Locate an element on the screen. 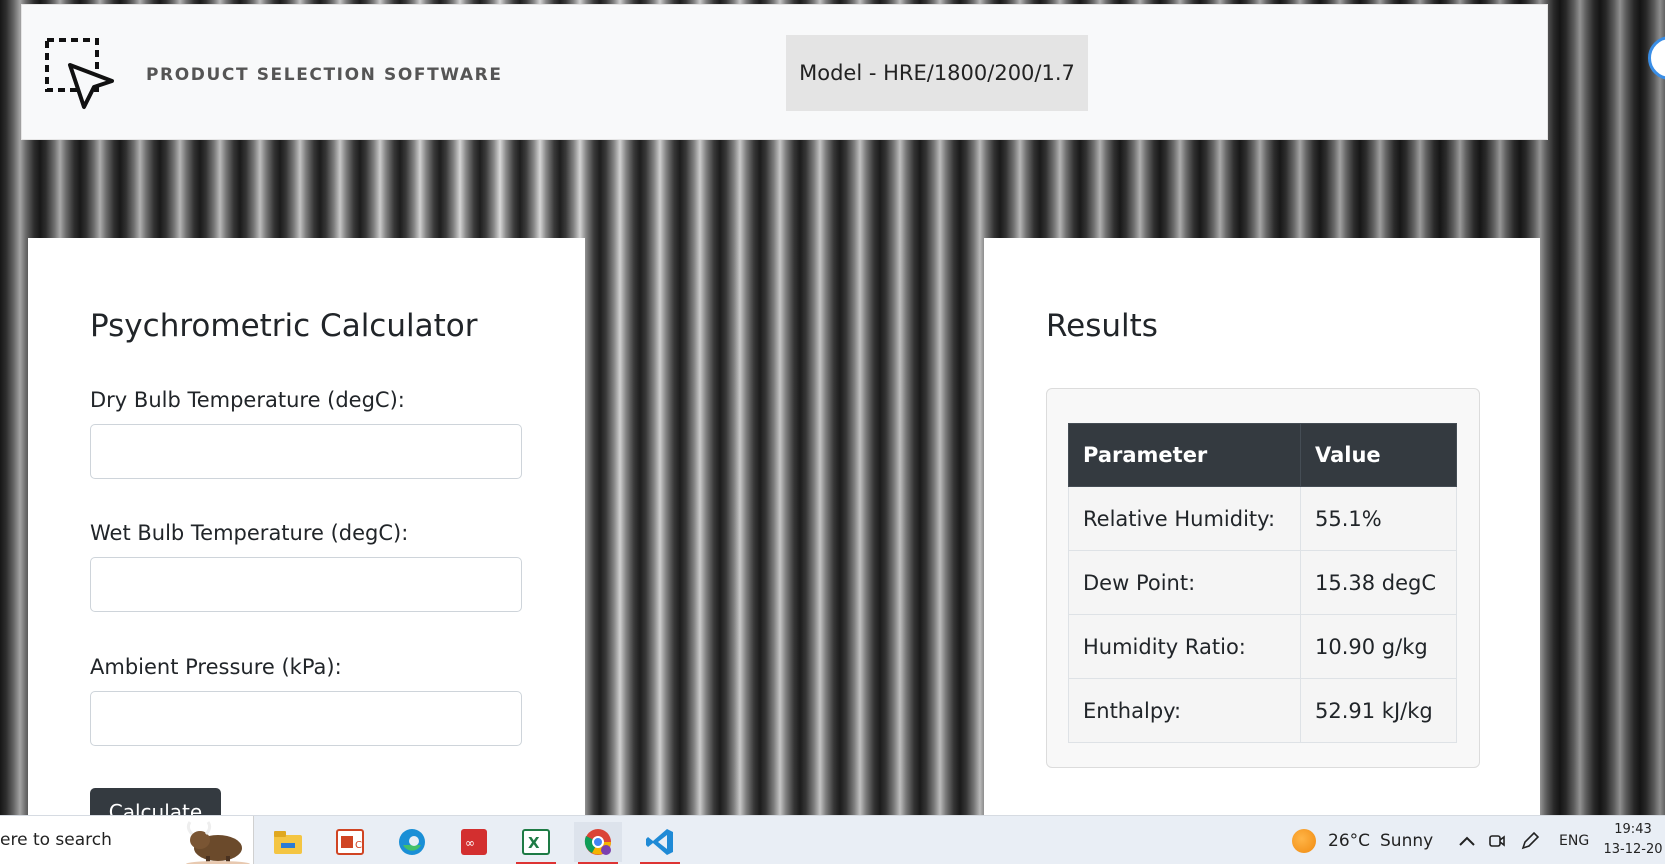 This screenshot has height=864, width=1665. wet-bulb-input is located at coordinates (306, 584).